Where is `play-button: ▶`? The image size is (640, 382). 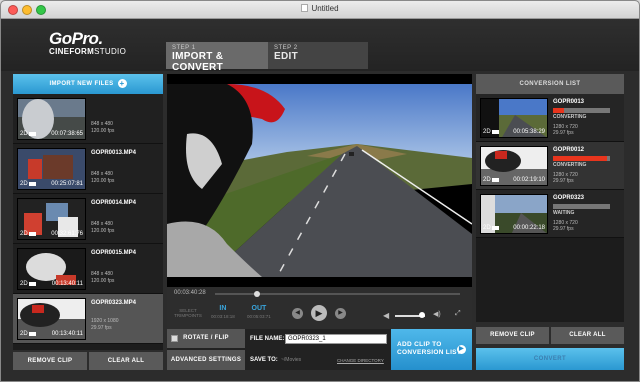 play-button: ▶ is located at coordinates (319, 313).